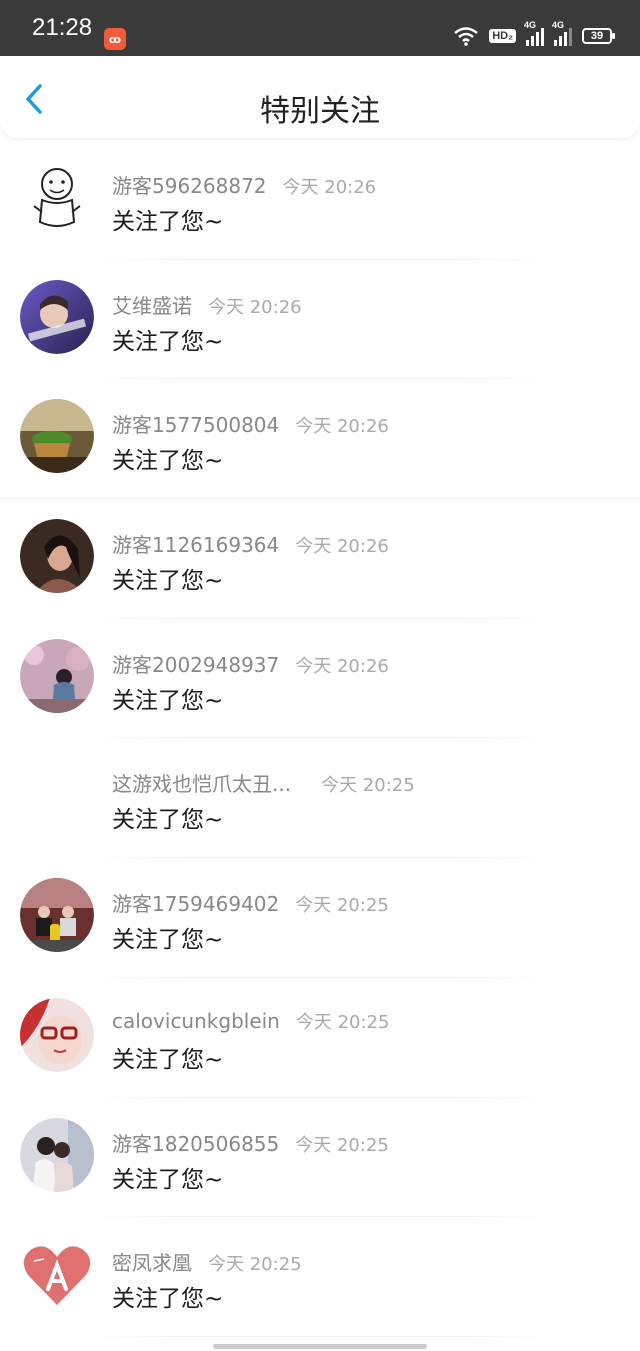 This screenshot has width=640, height=1351. Describe the element at coordinates (320, 1277) in the screenshot. I see `list-item: 密凤求凰 今天 20:25 关注了您~` at that location.